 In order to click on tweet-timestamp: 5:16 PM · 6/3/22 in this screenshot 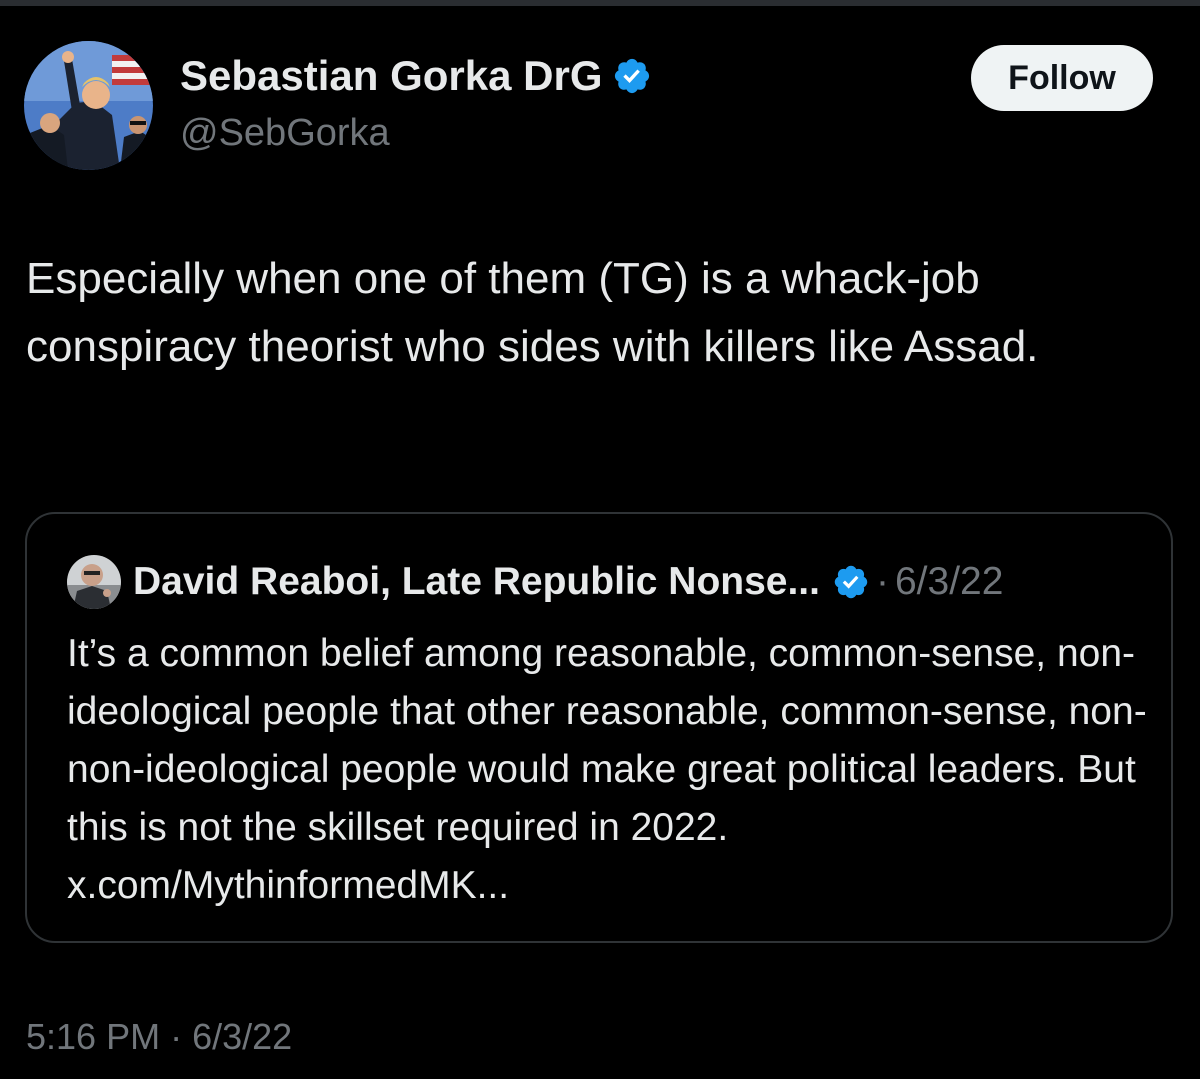, I will do `click(159, 1037)`.